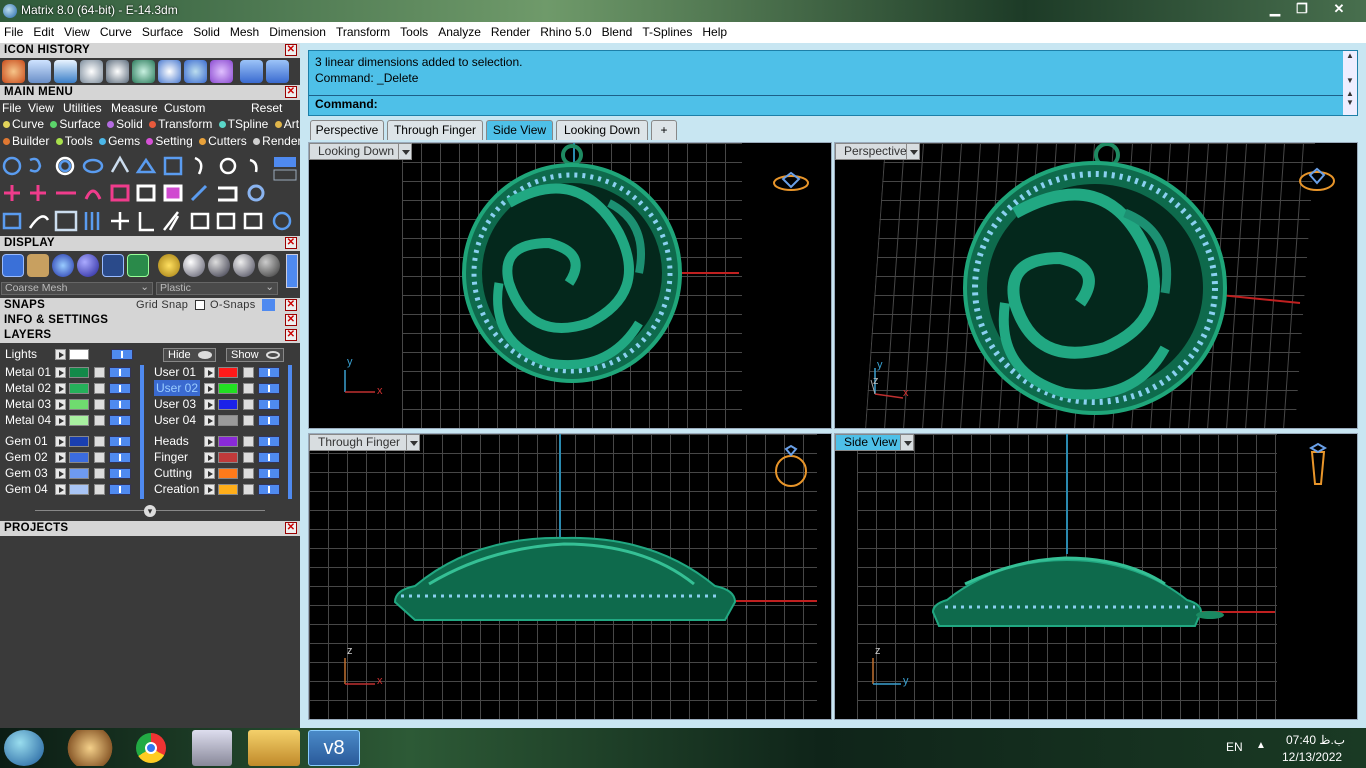  I want to click on orbit-tool-icon, so click(282, 221).